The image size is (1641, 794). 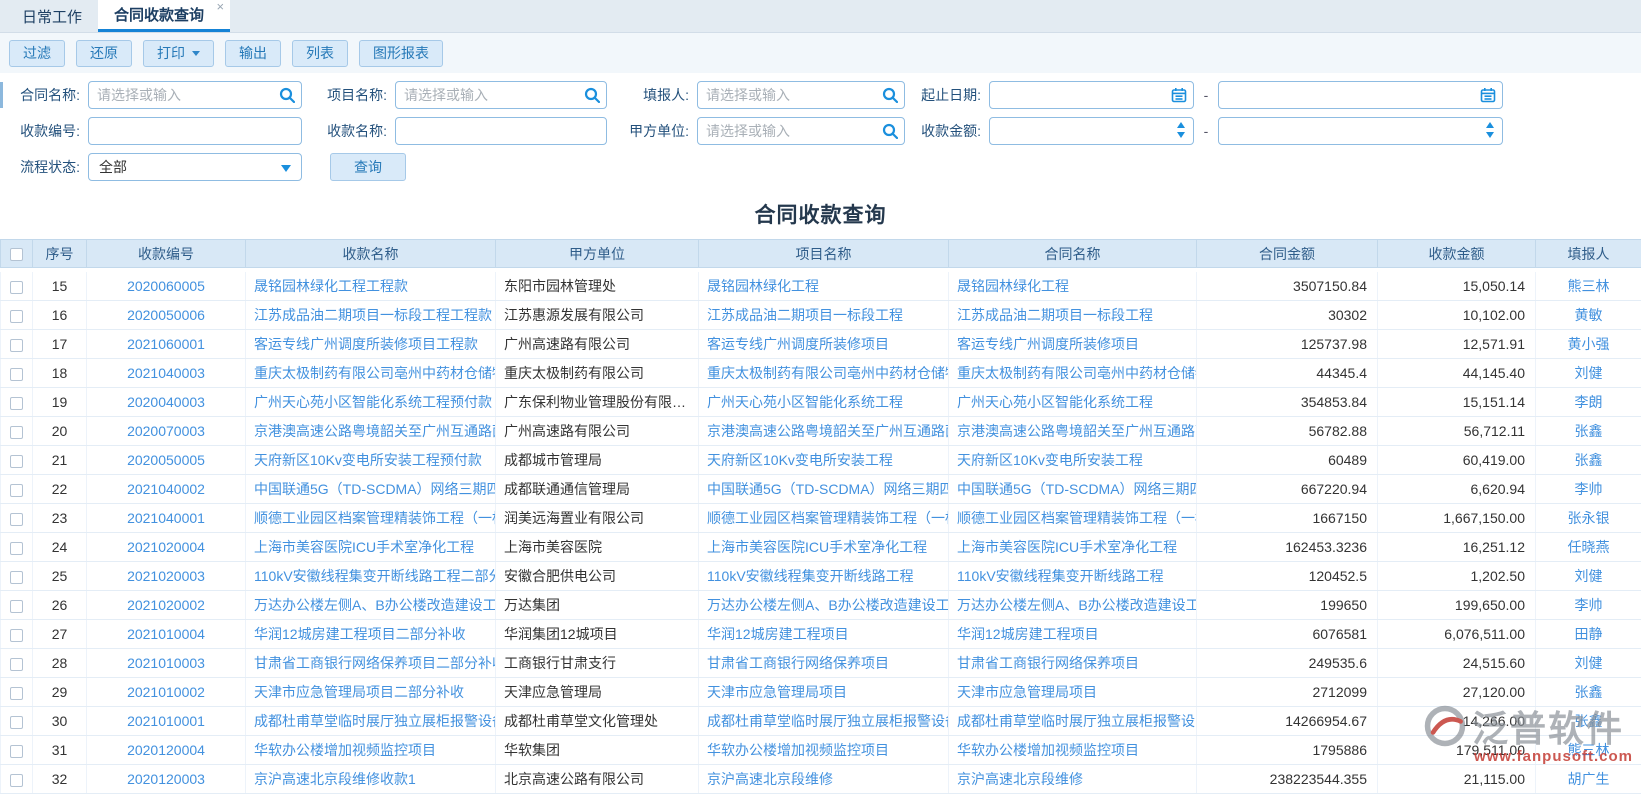 I want to click on receipt-code-link: 2021020004, so click(x=166, y=547).